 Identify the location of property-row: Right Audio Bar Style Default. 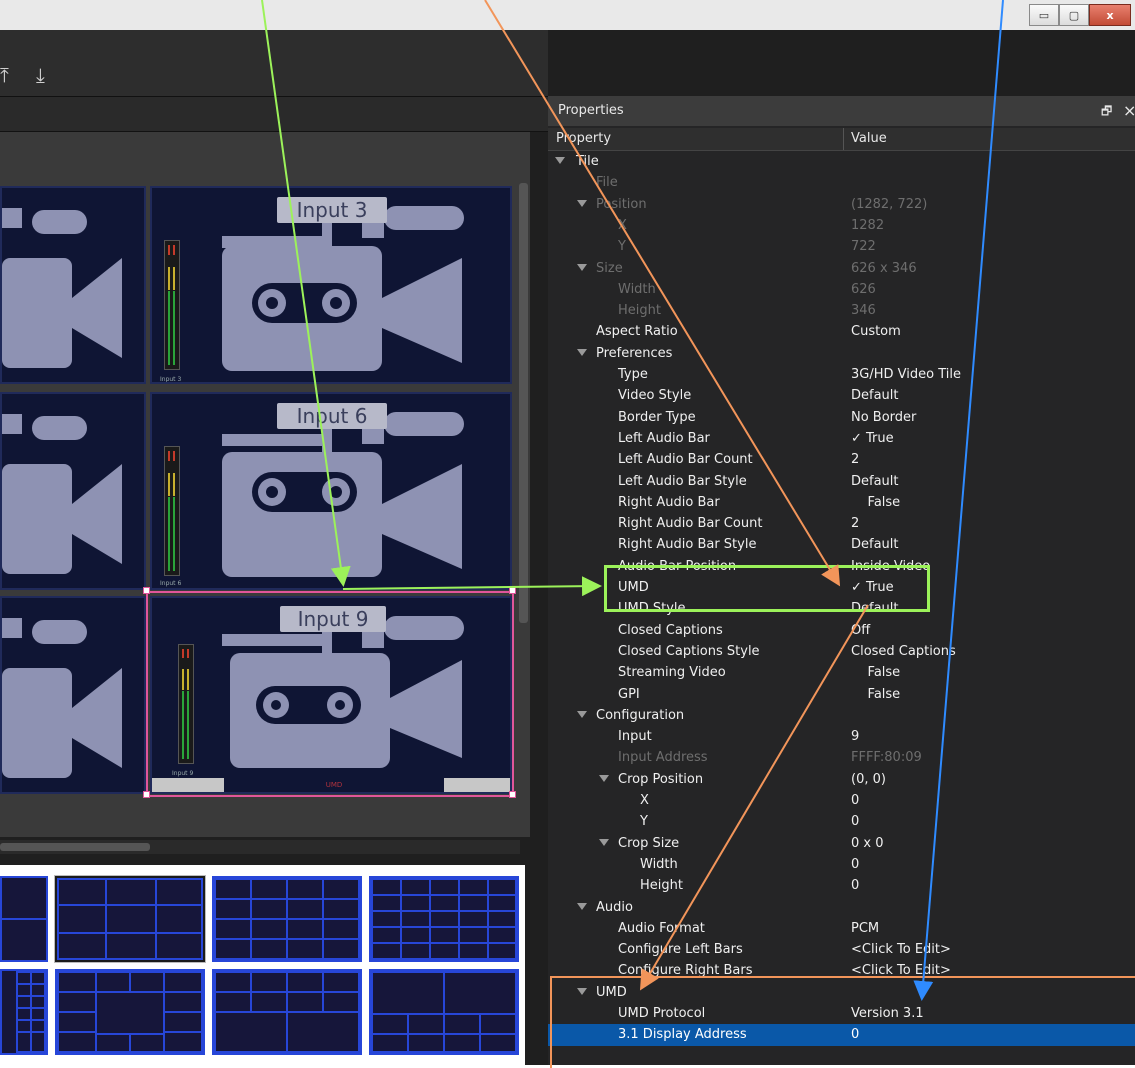
(841, 544).